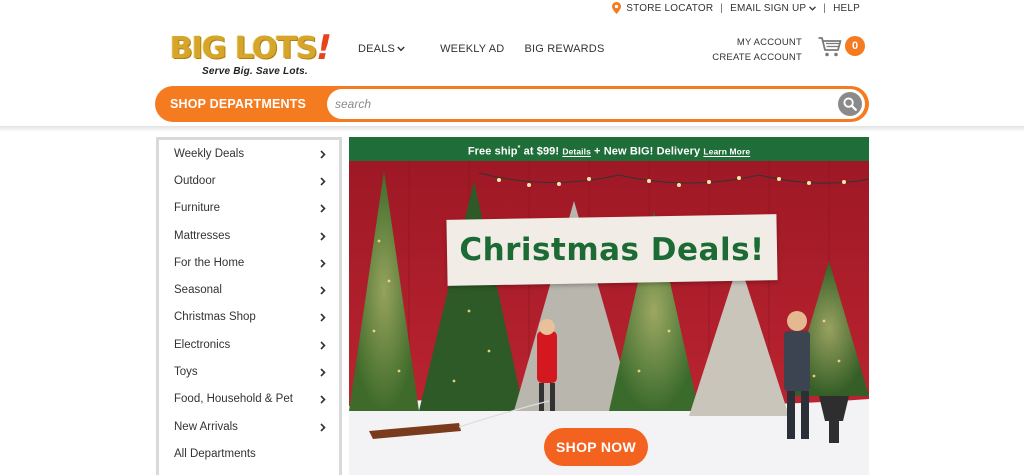 This screenshot has height=475, width=1024. What do you see at coordinates (596, 104) in the screenshot?
I see `search-input` at bounding box center [596, 104].